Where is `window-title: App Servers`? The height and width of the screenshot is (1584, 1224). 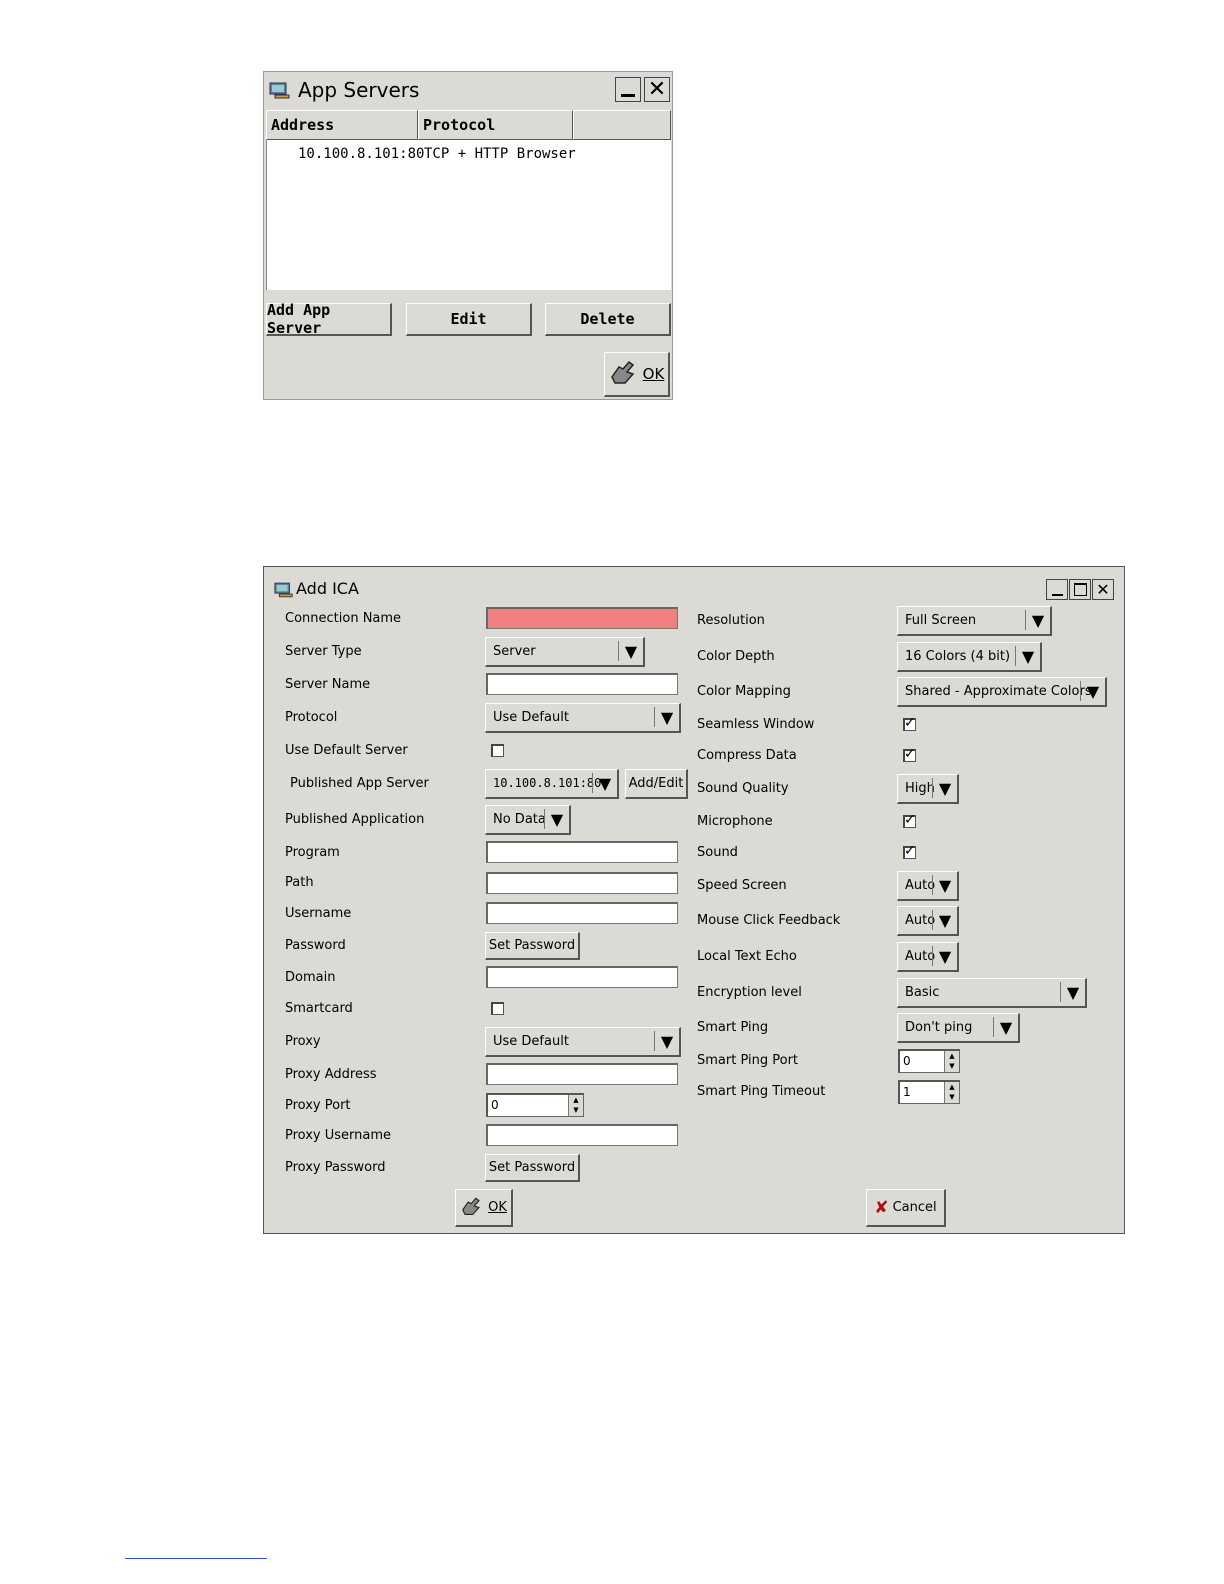 window-title: App Servers is located at coordinates (359, 90).